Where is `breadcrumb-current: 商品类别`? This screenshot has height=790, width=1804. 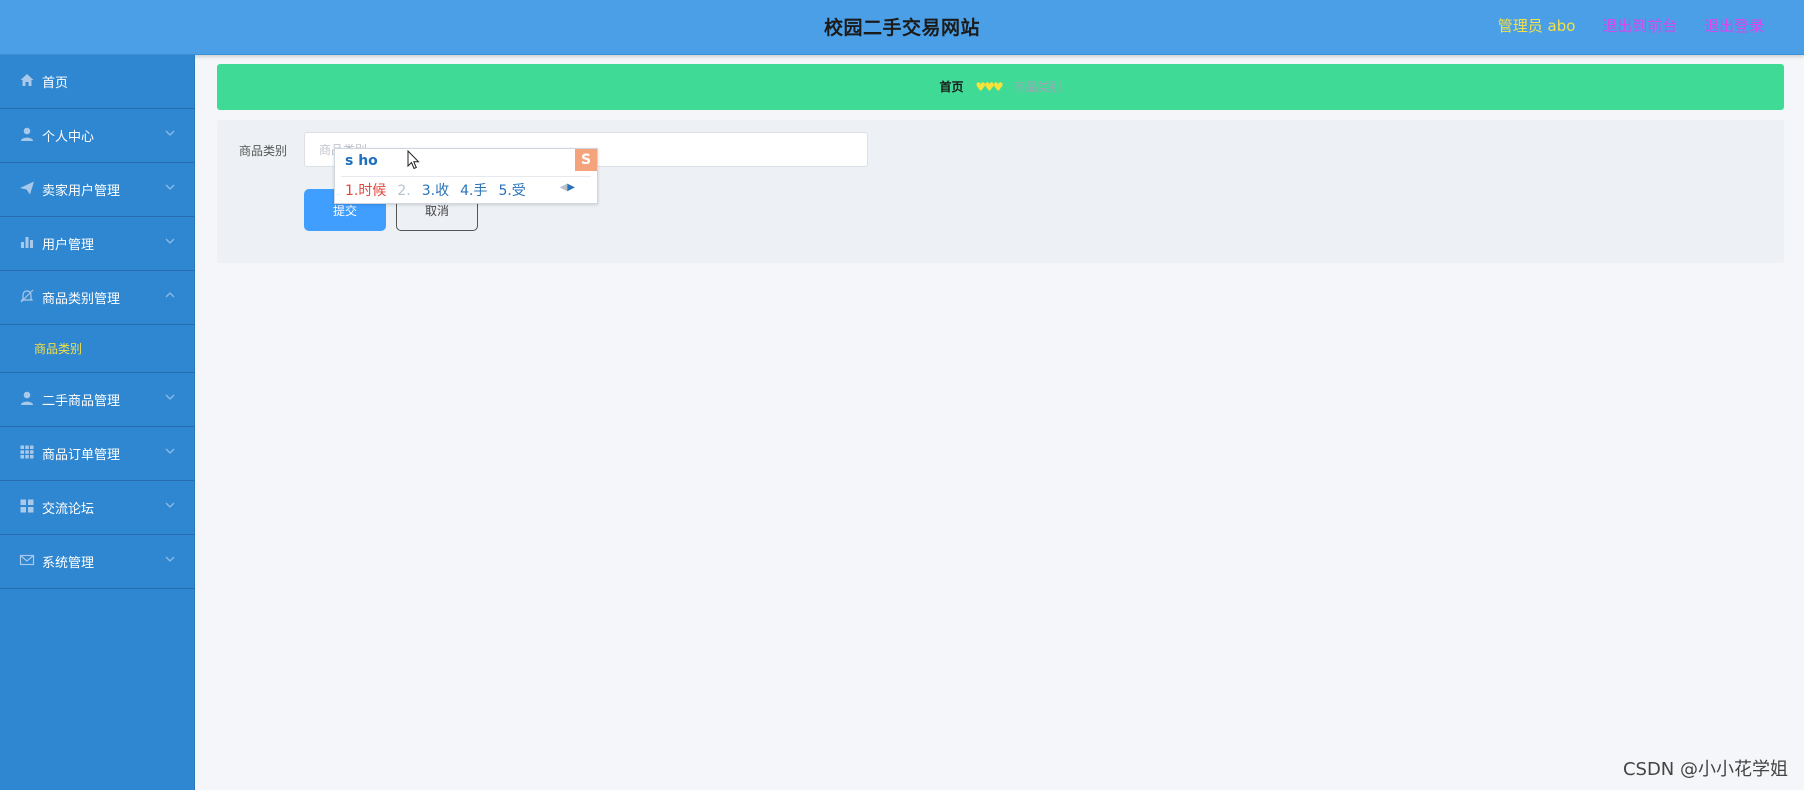 breadcrumb-current: 商品类别 is located at coordinates (1037, 87).